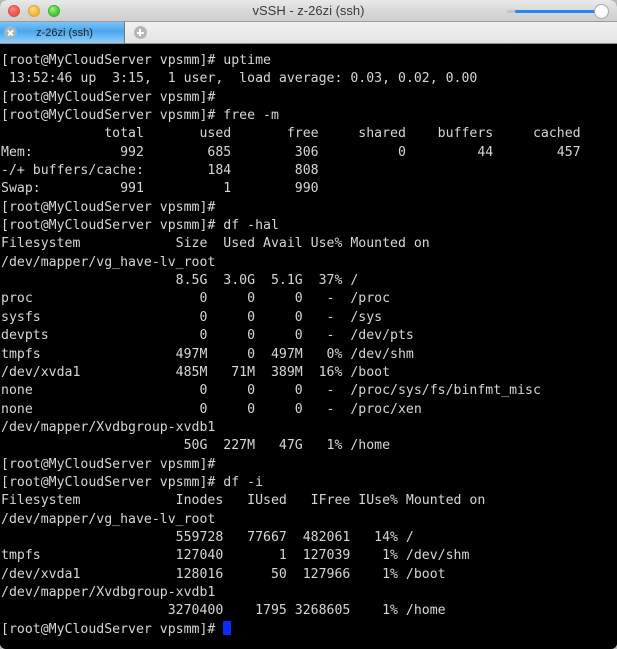  I want to click on terminal-line: none 0 0 0 - /proc/sys/fs/binfmt_misc, so click(271, 391).